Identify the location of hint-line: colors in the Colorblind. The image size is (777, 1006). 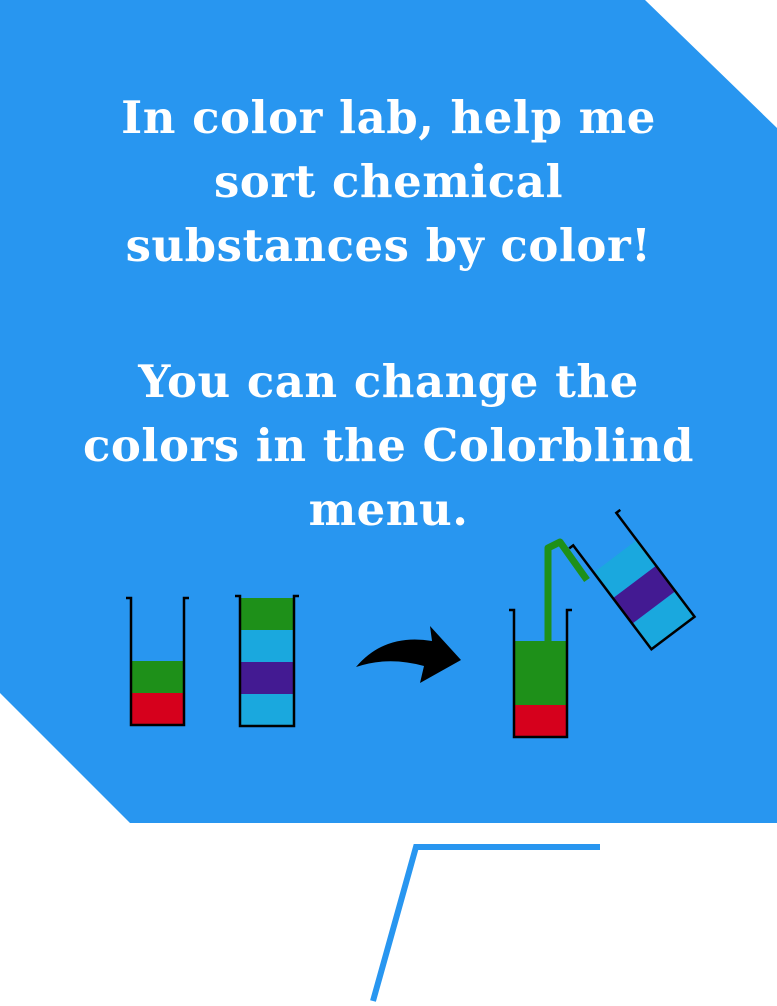
(388, 445).